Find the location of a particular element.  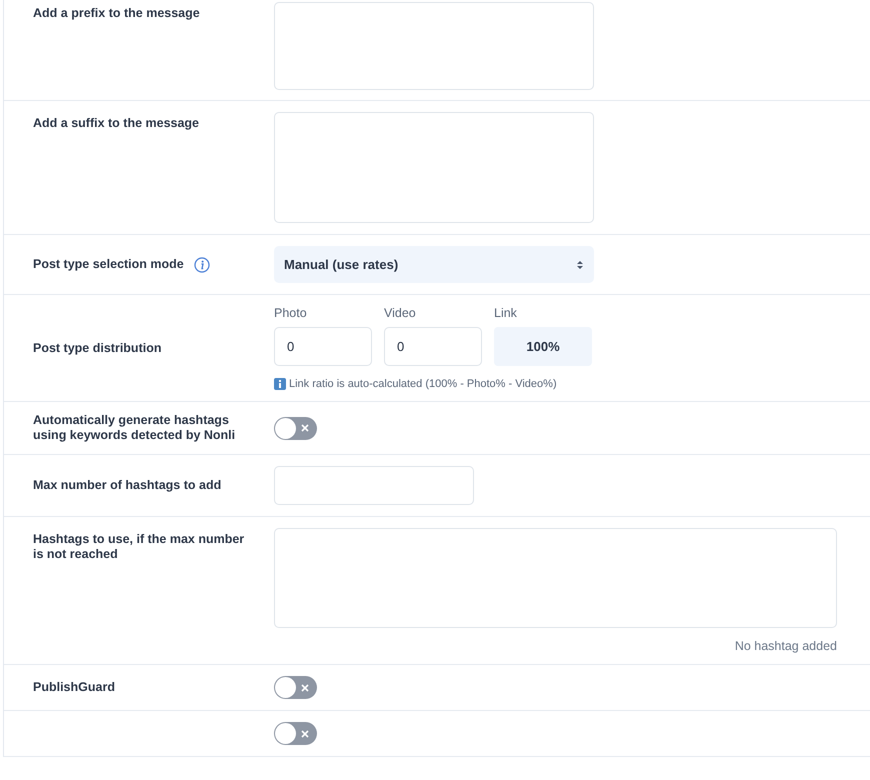

field-label: Max number of hashtags to add is located at coordinates (127, 485).